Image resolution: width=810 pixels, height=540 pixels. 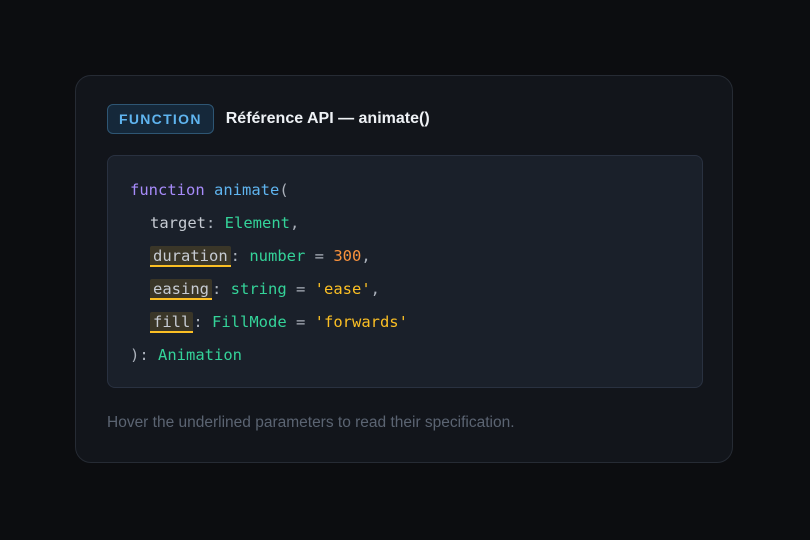 What do you see at coordinates (172, 322) in the screenshot?
I see `param-fill-name: fill` at bounding box center [172, 322].